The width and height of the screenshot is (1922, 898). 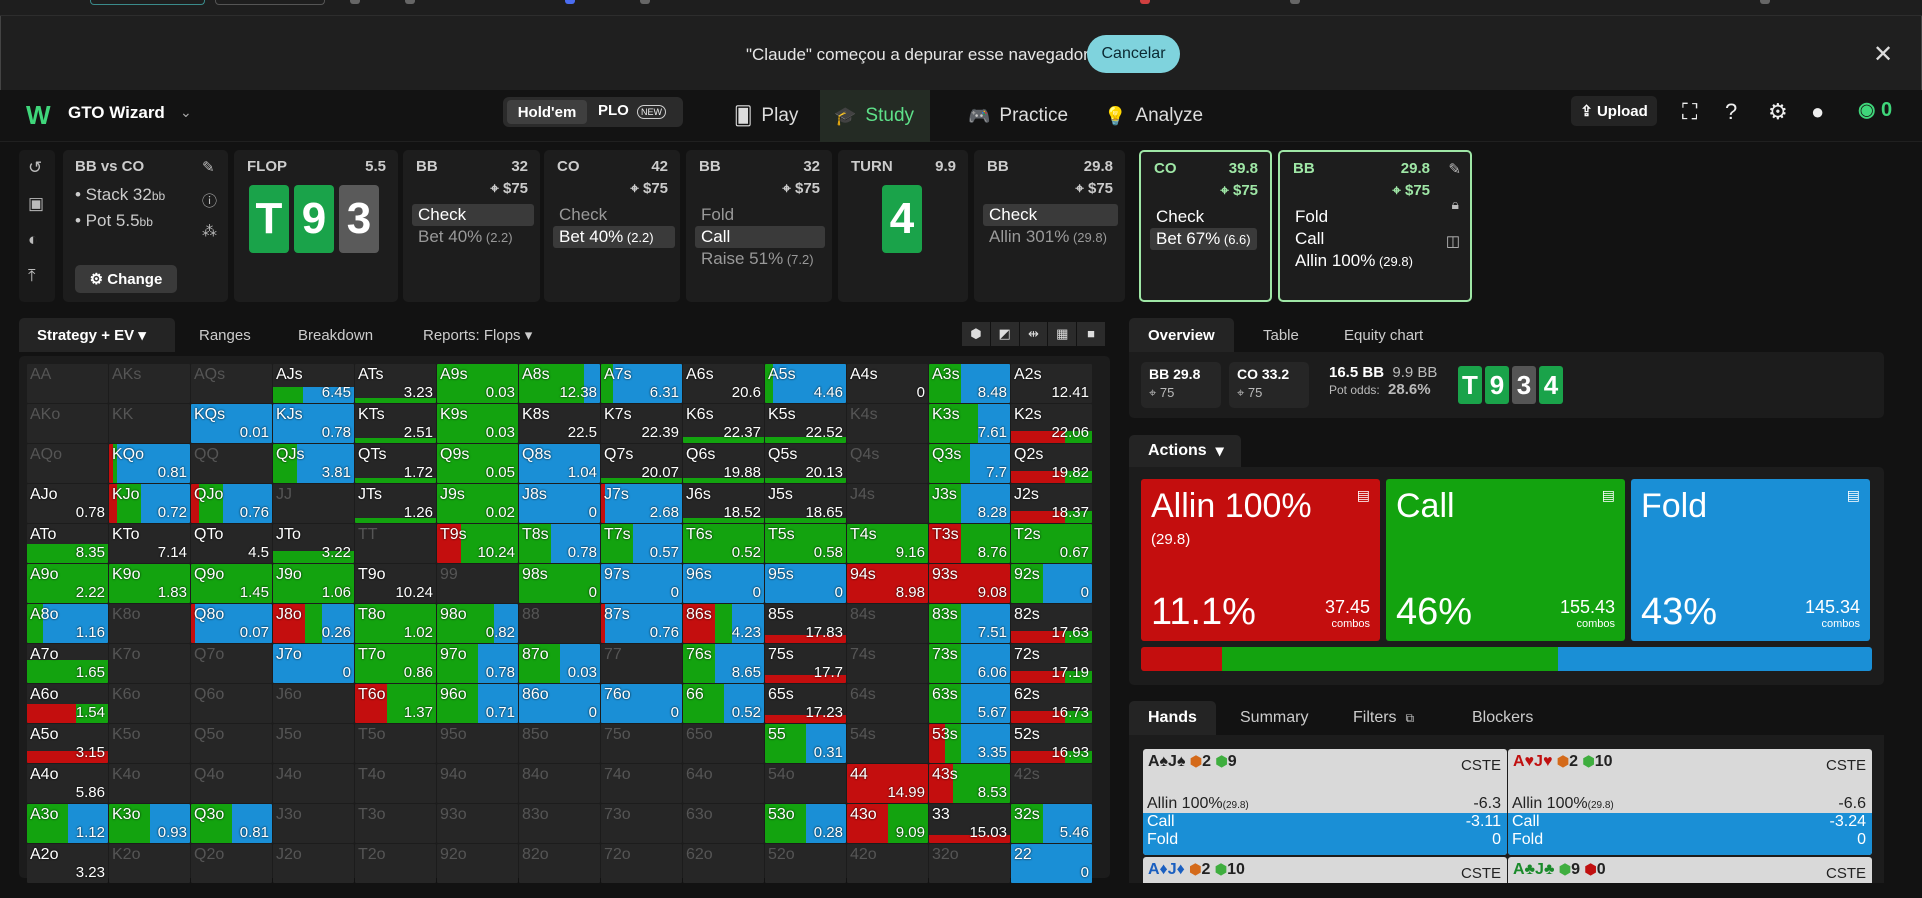 What do you see at coordinates (395, 663) in the screenshot?
I see `hand-cell: T7o 0.86` at bounding box center [395, 663].